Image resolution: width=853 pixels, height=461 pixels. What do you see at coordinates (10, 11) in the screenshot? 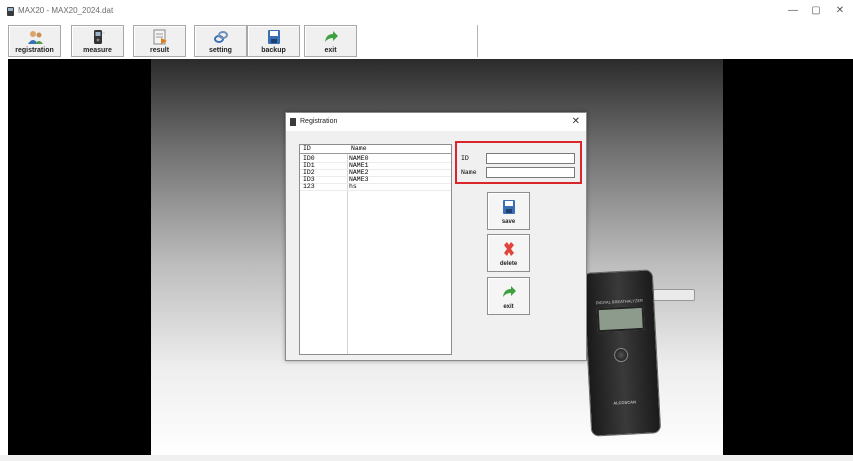
I see `app-icon` at bounding box center [10, 11].